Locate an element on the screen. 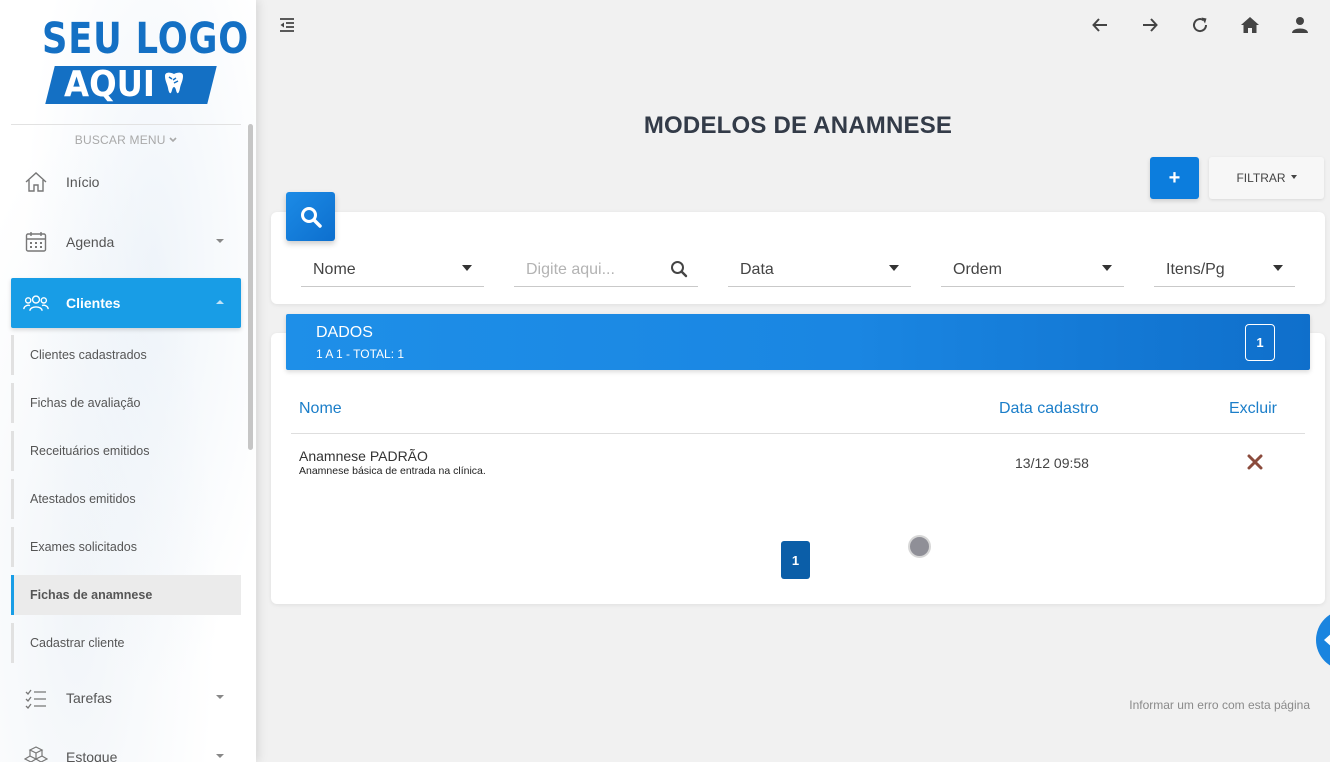 This screenshot has width=1330, height=762. arrow-right-icon is located at coordinates (1150, 25).